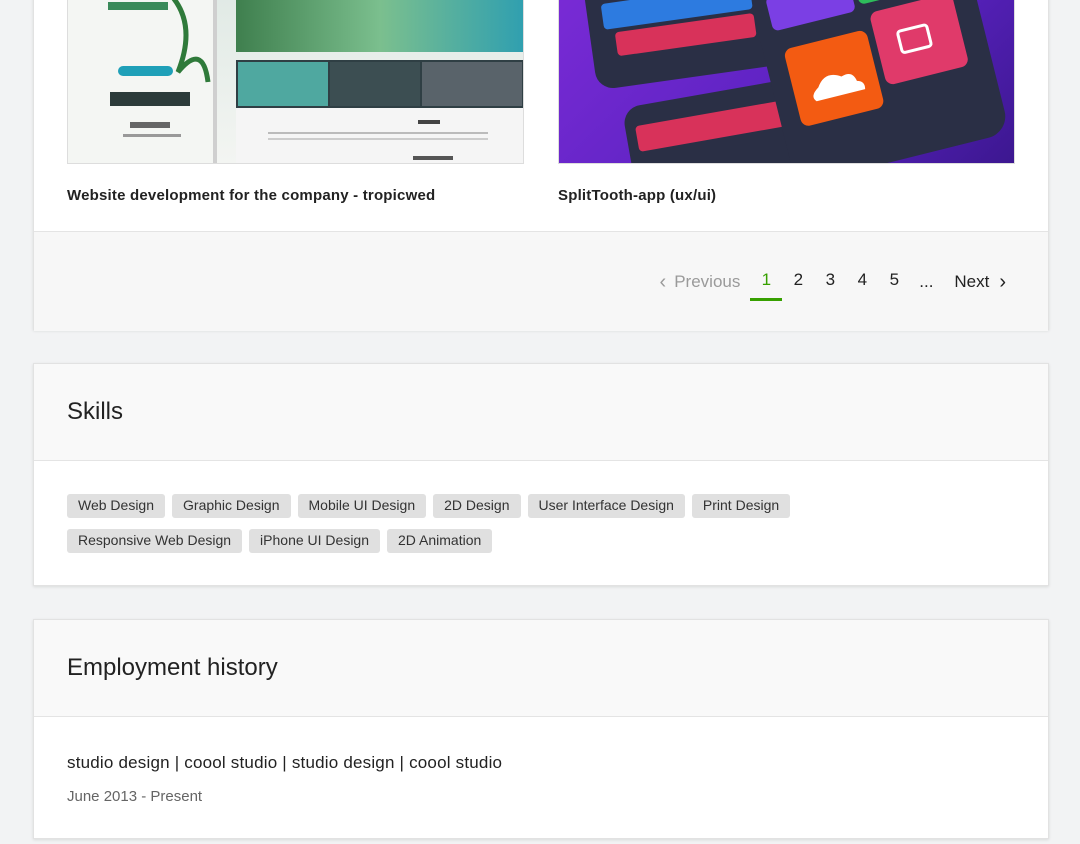 The image size is (1080, 844). I want to click on skill-tag: 2D Design, so click(477, 506).